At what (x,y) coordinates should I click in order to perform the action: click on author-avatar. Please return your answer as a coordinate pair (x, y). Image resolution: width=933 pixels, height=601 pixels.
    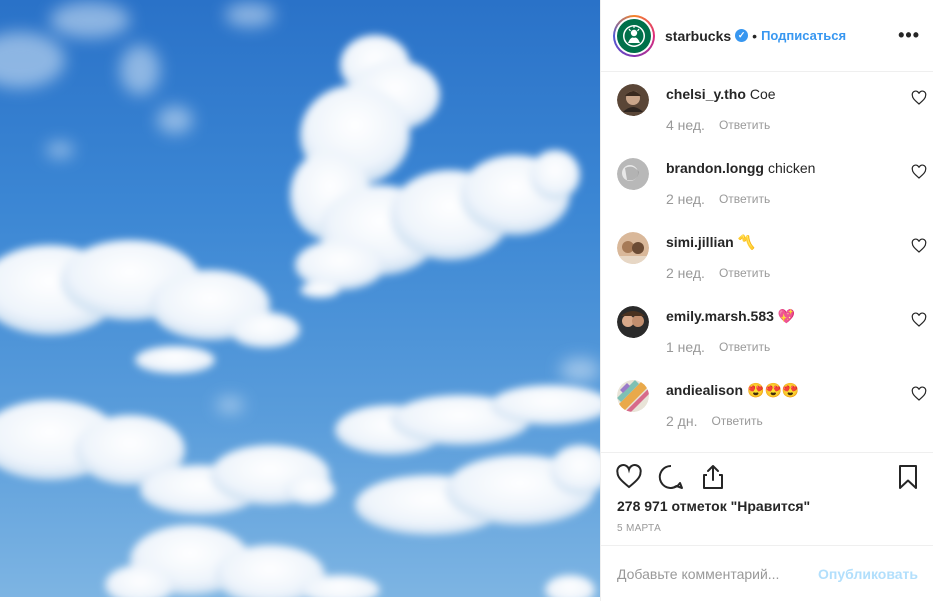
    Looking at the image, I should click on (634, 35).